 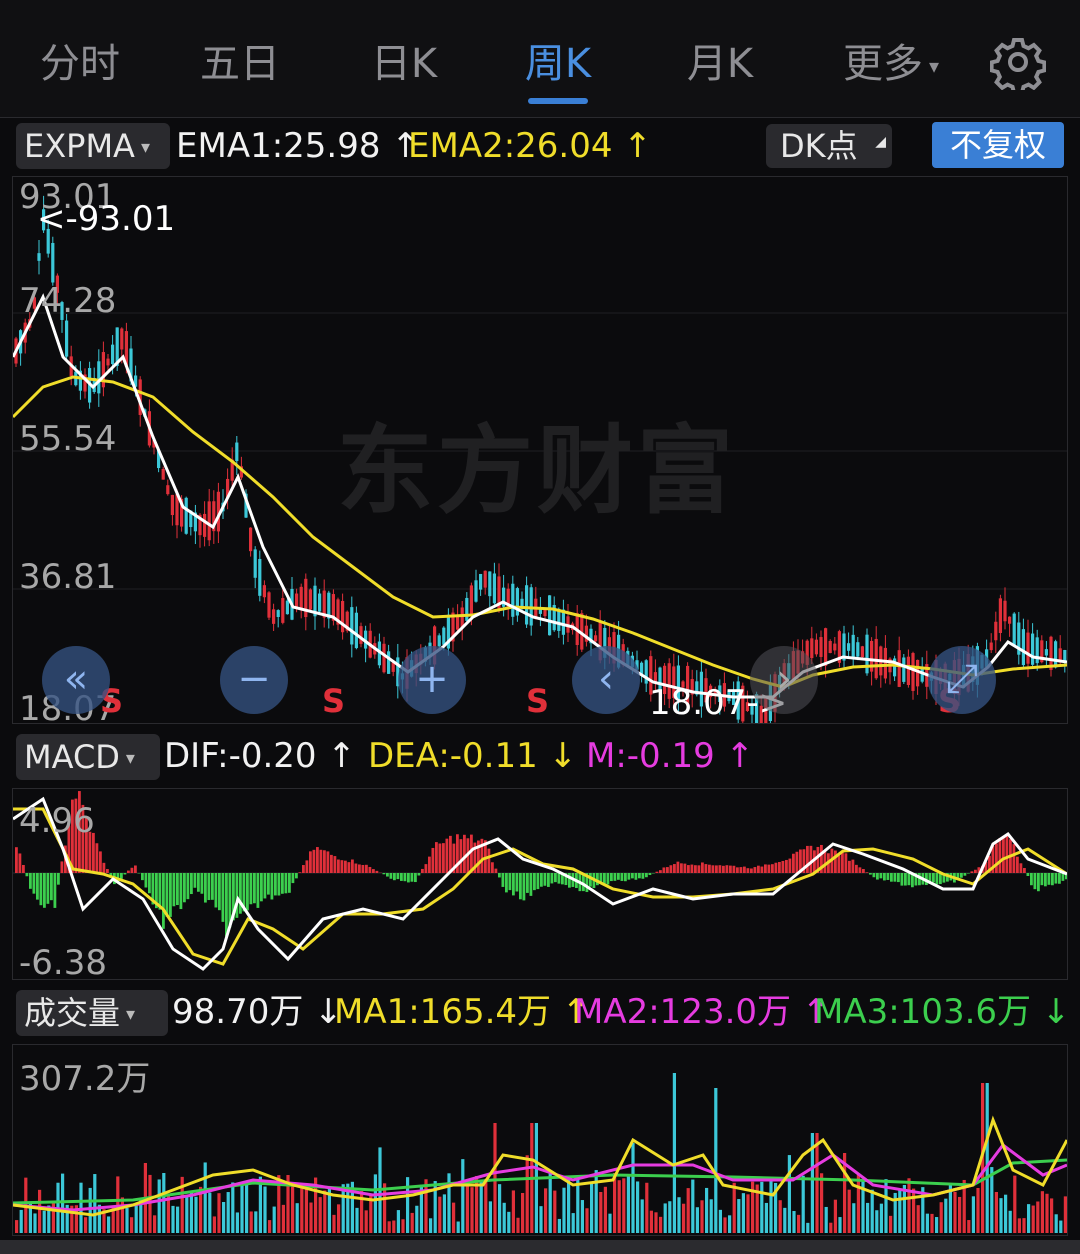 What do you see at coordinates (1018, 62) in the screenshot?
I see `gear-icon` at bounding box center [1018, 62].